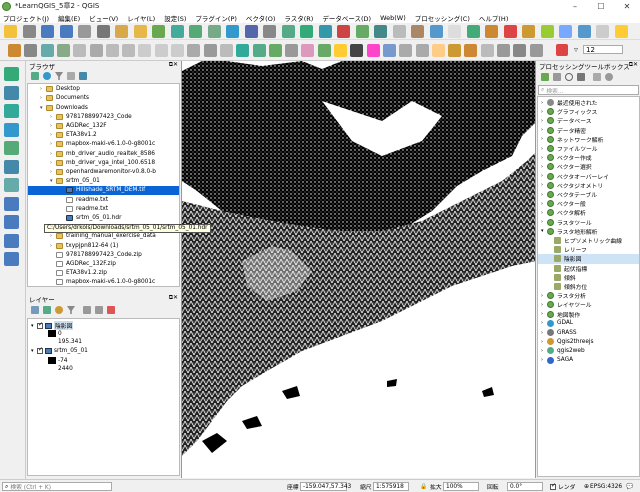 Image resolution: width=640 pixels, height=492 pixels. What do you see at coordinates (588, 231) in the screenshot?
I see `processing-item: ▾ ラスタ地形解析` at bounding box center [588, 231].